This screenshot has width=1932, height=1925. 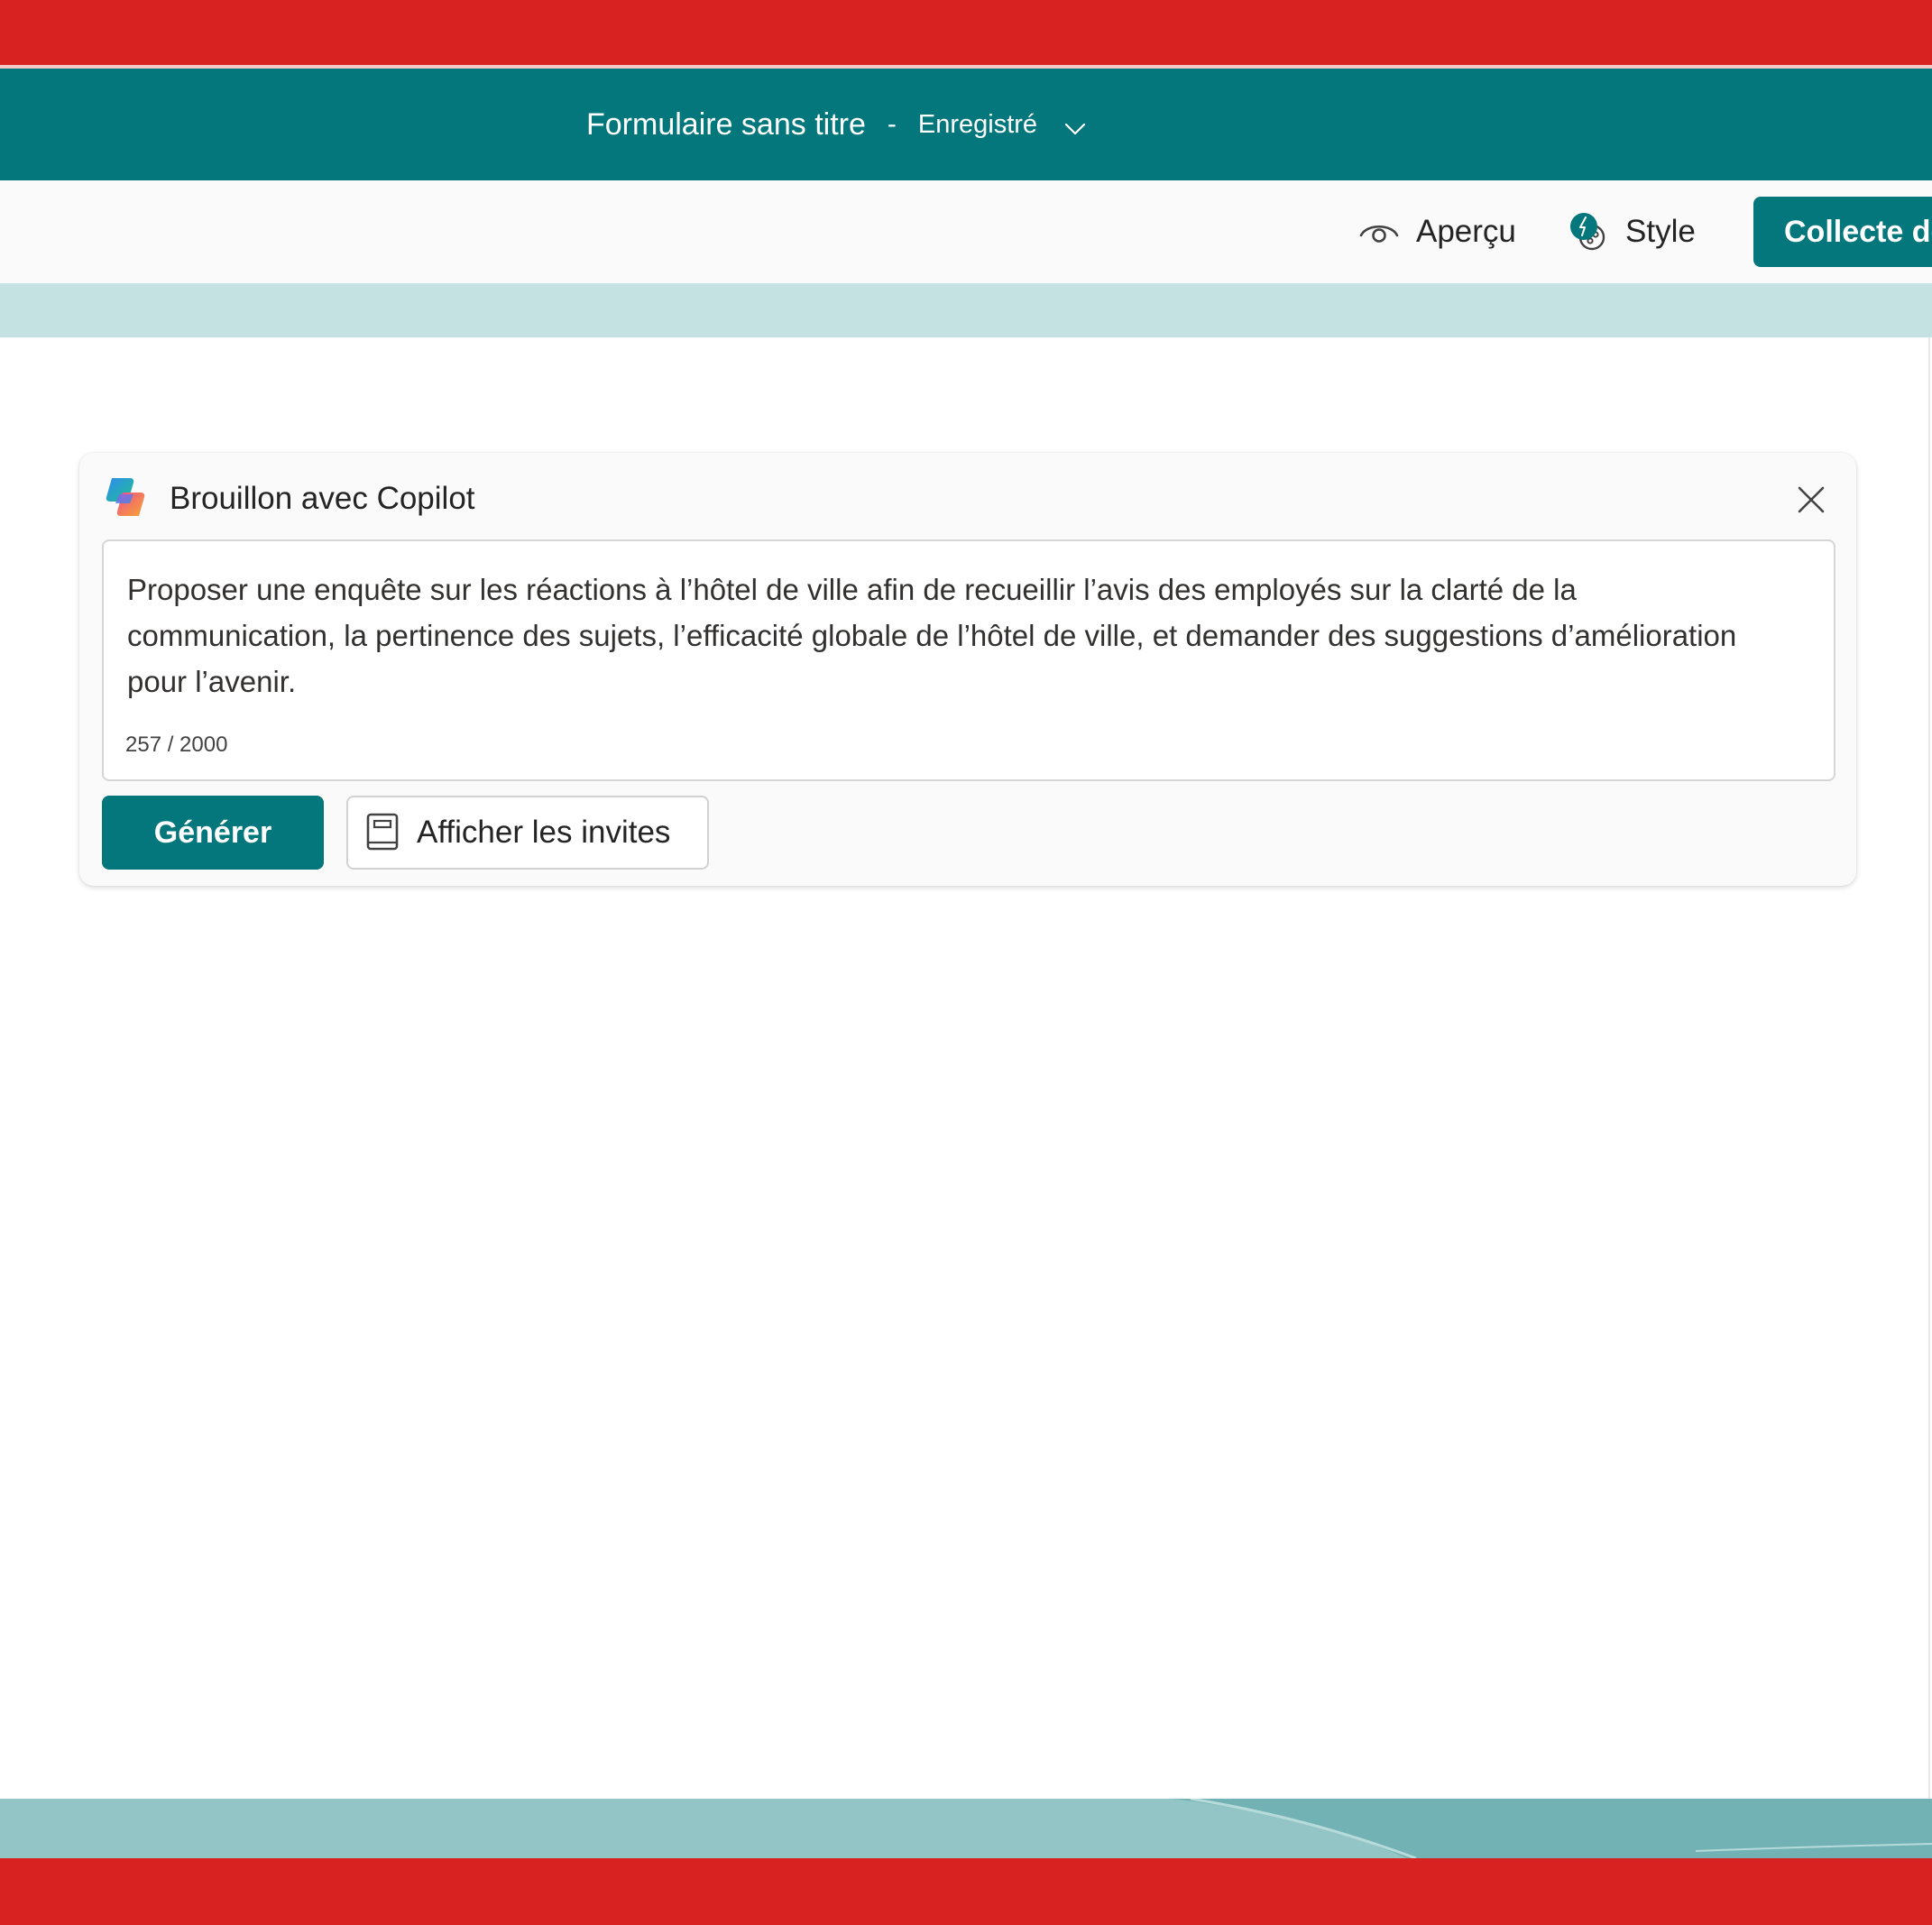 I want to click on app-header: Formulaire sans titre - Enregistré, so click(x=966, y=124).